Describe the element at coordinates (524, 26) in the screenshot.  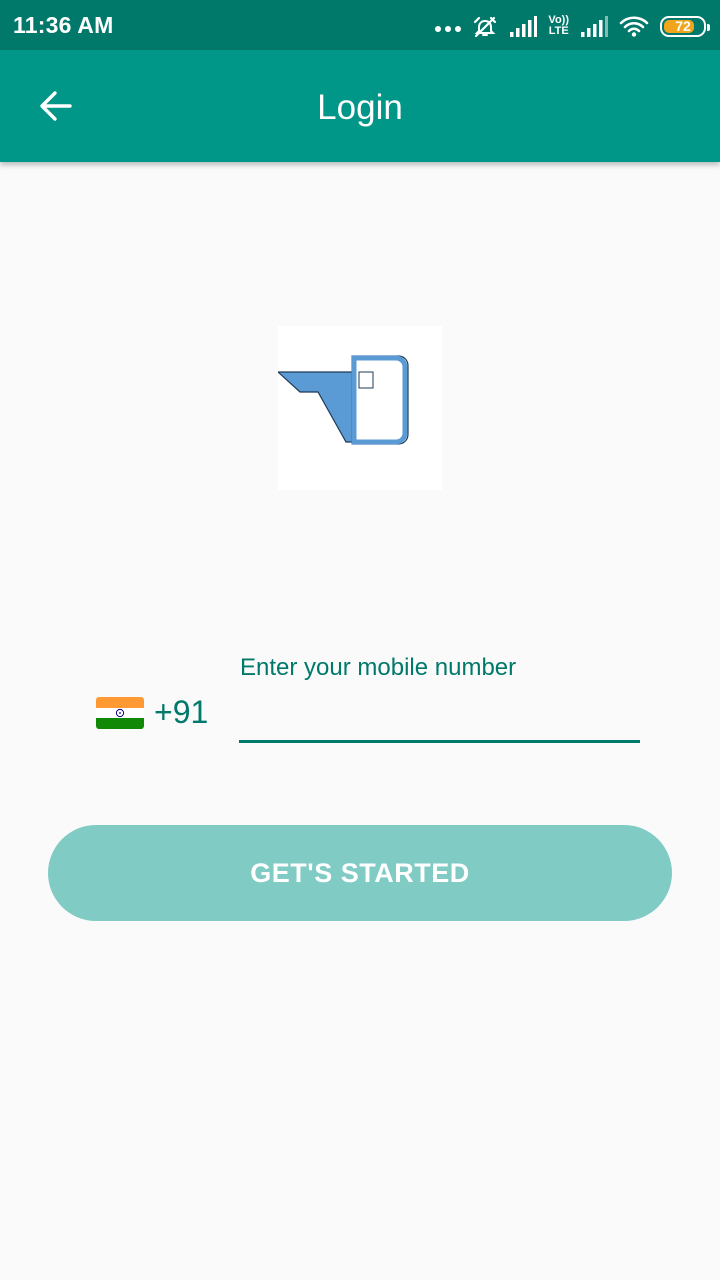
I see `signal-icon` at that location.